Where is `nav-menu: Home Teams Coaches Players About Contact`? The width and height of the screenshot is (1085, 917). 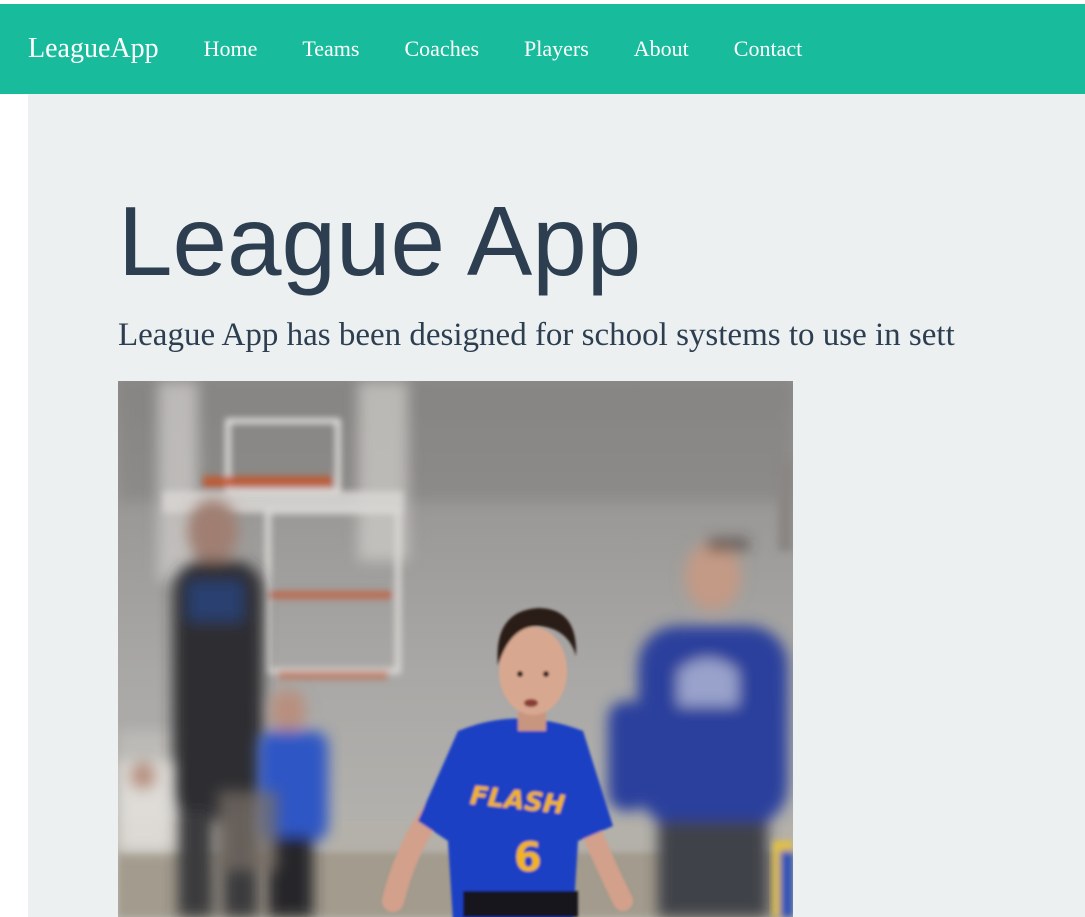 nav-menu: Home Teams Coaches Players About Contact is located at coordinates (526, 49).